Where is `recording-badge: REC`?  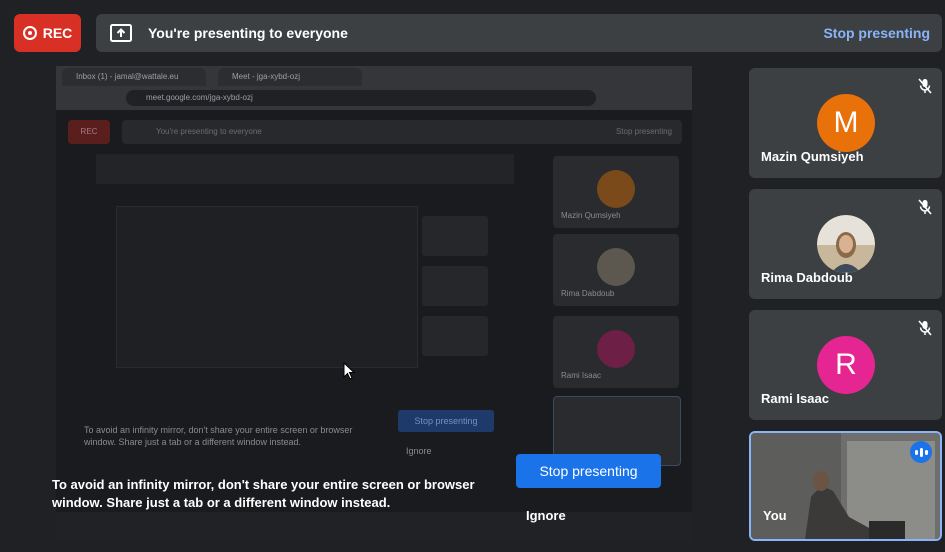
recording-badge: REC is located at coordinates (47, 33).